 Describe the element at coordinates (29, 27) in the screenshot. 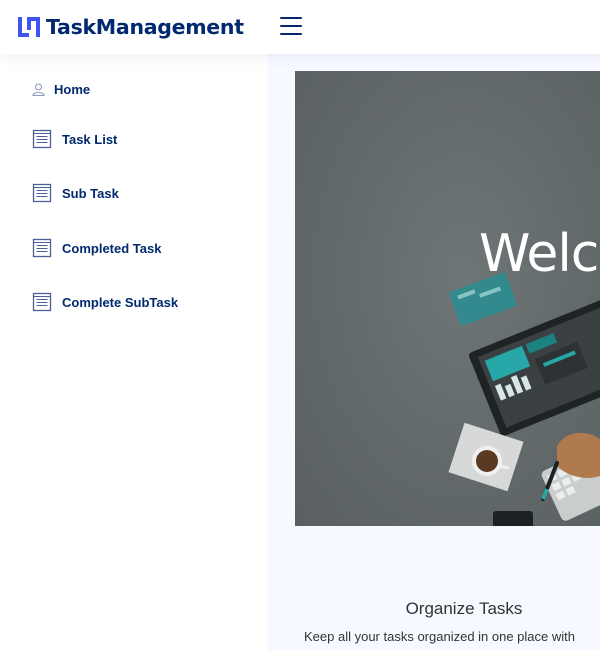

I see `logo-icon` at that location.